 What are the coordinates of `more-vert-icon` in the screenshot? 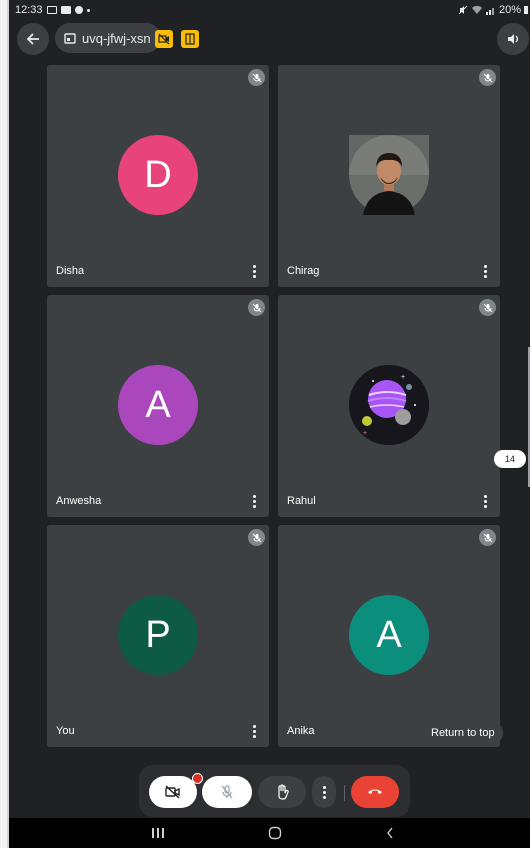 It's located at (324, 792).